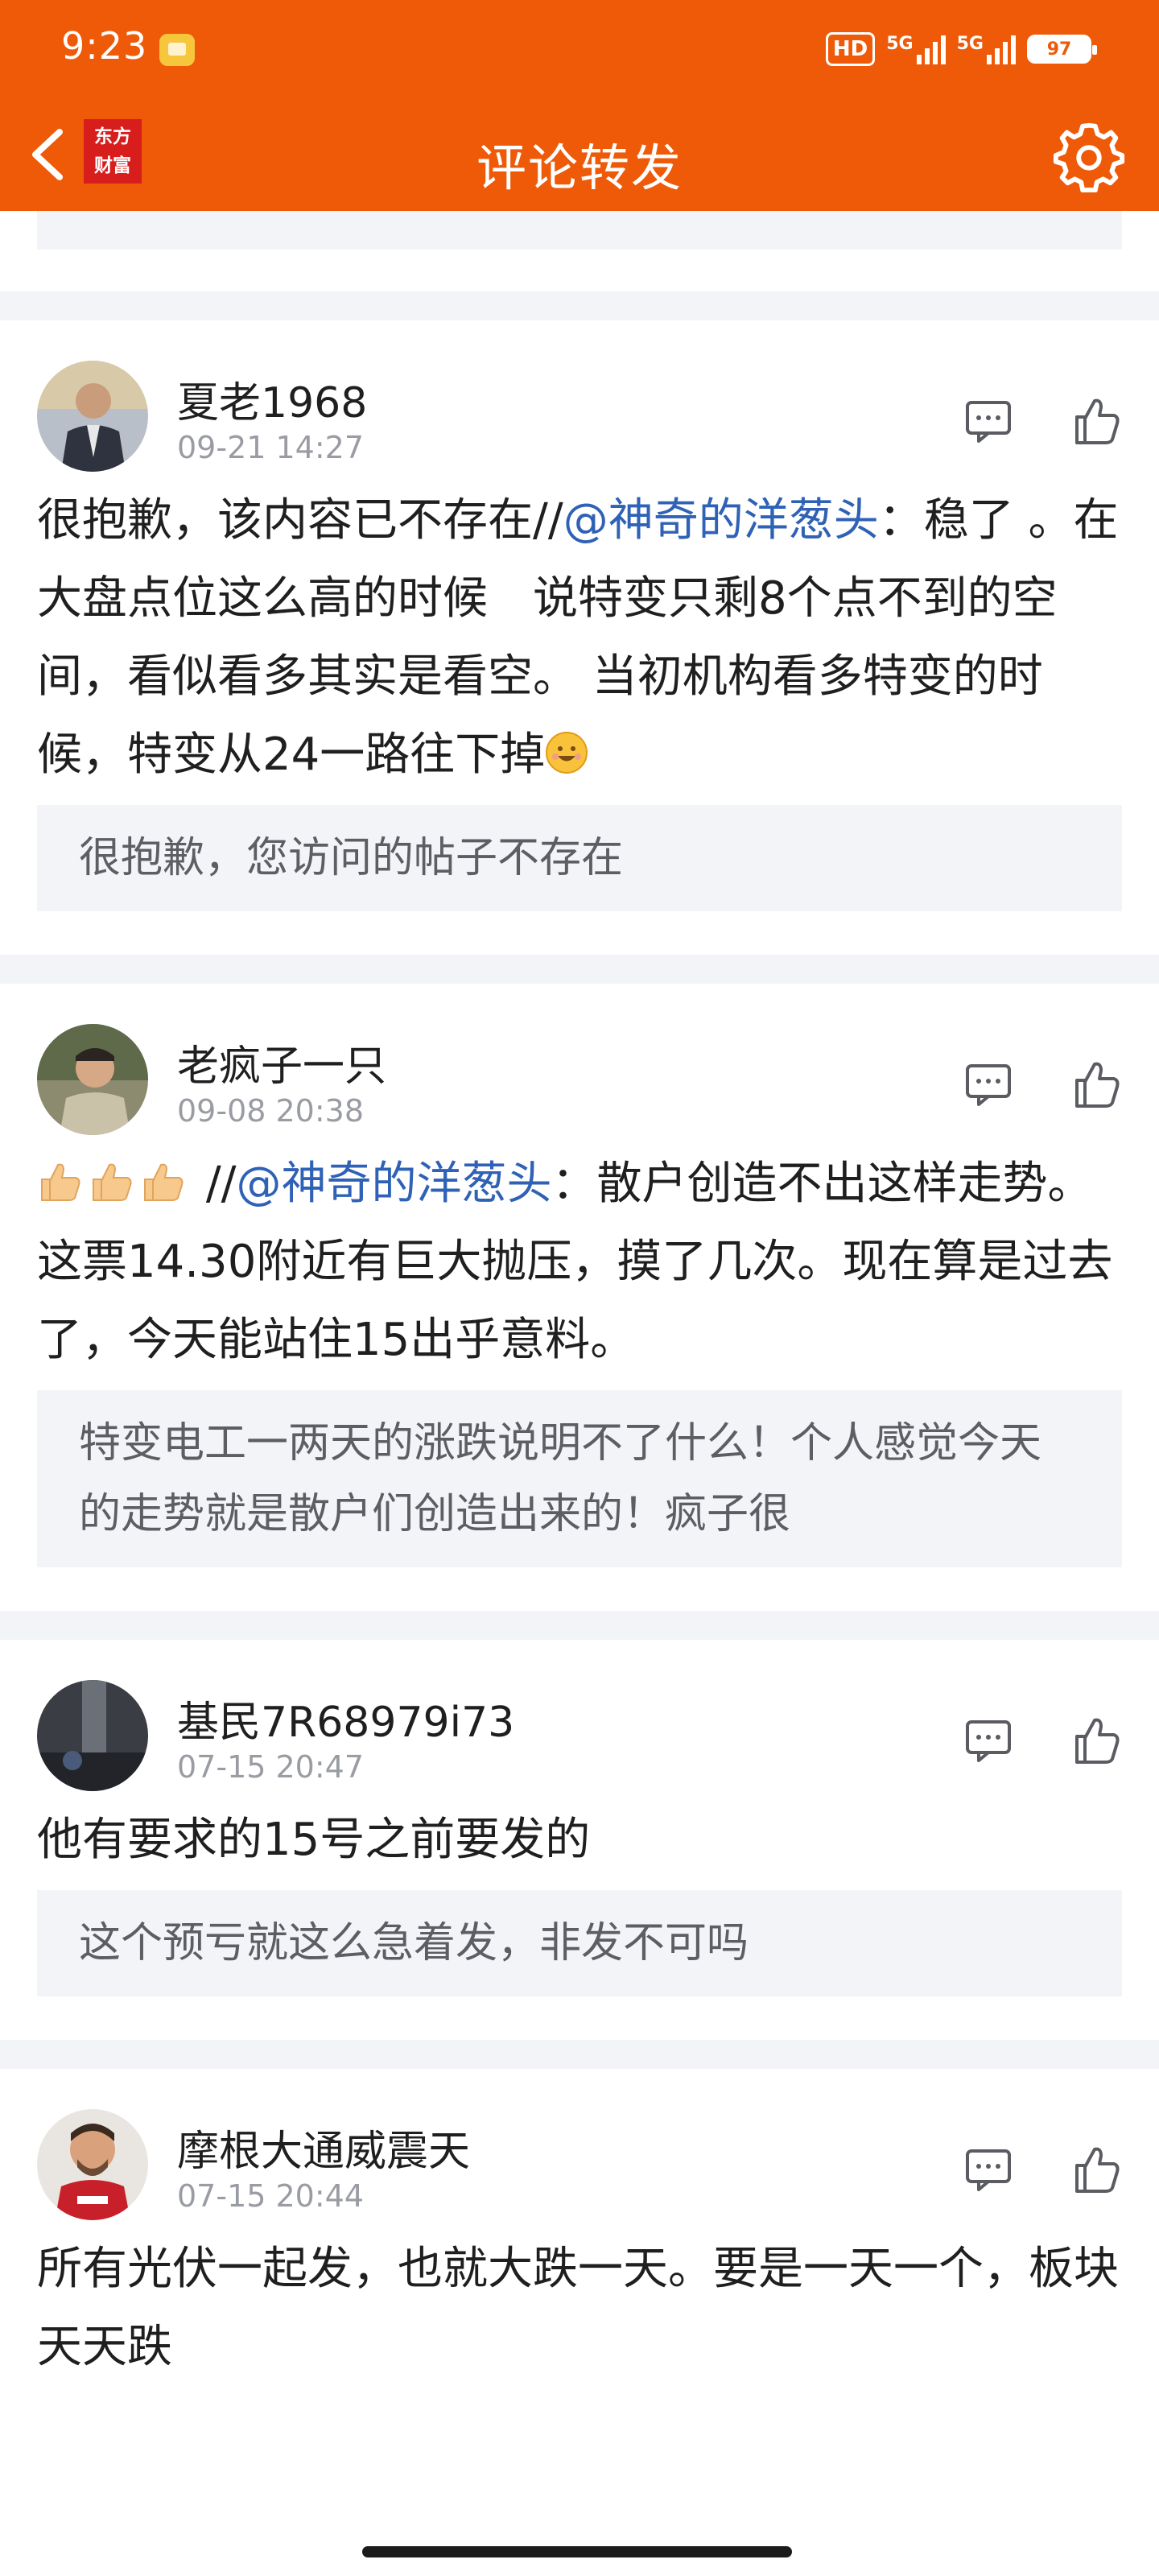  I want to click on signal-icon: 5G, so click(916, 49).